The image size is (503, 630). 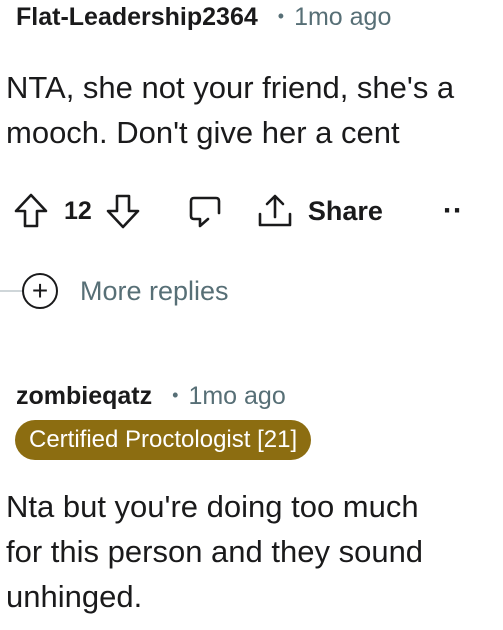 I want to click on upvote-icon, so click(x=31, y=211).